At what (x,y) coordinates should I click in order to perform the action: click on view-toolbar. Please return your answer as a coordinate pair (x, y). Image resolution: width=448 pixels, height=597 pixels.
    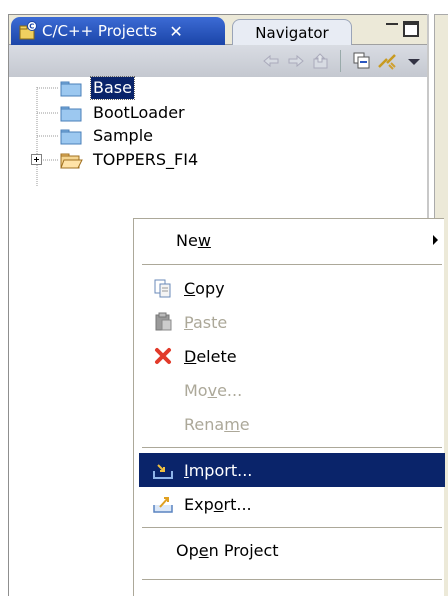
    Looking at the image, I should click on (218, 61).